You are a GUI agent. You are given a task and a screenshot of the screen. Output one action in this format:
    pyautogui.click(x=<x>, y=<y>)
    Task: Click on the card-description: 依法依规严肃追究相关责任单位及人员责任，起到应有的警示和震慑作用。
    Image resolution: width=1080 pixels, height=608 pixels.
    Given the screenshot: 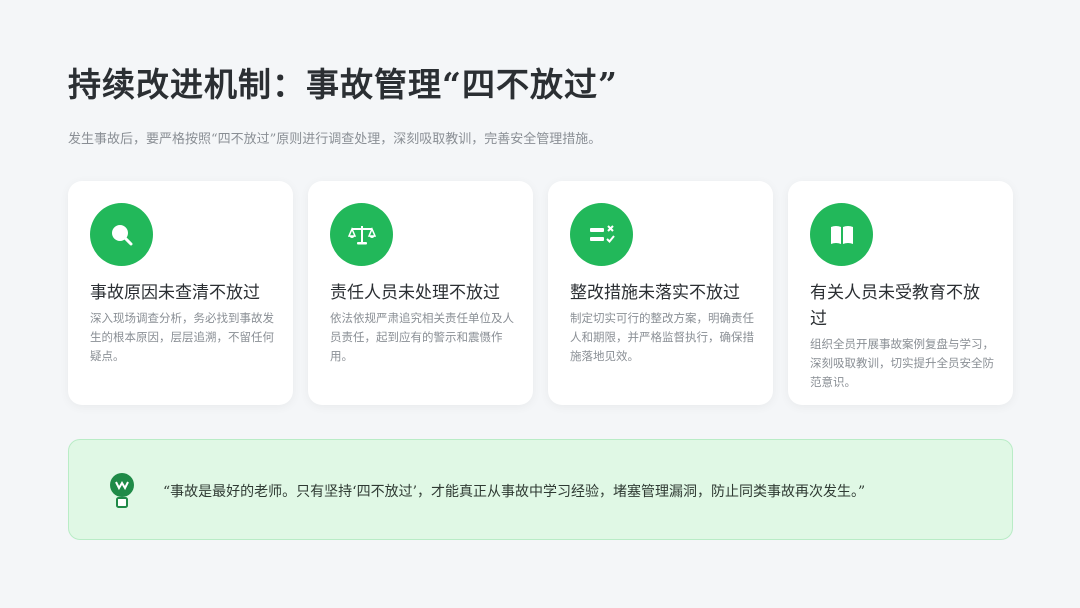 What is the action you would take?
    pyautogui.click(x=422, y=337)
    